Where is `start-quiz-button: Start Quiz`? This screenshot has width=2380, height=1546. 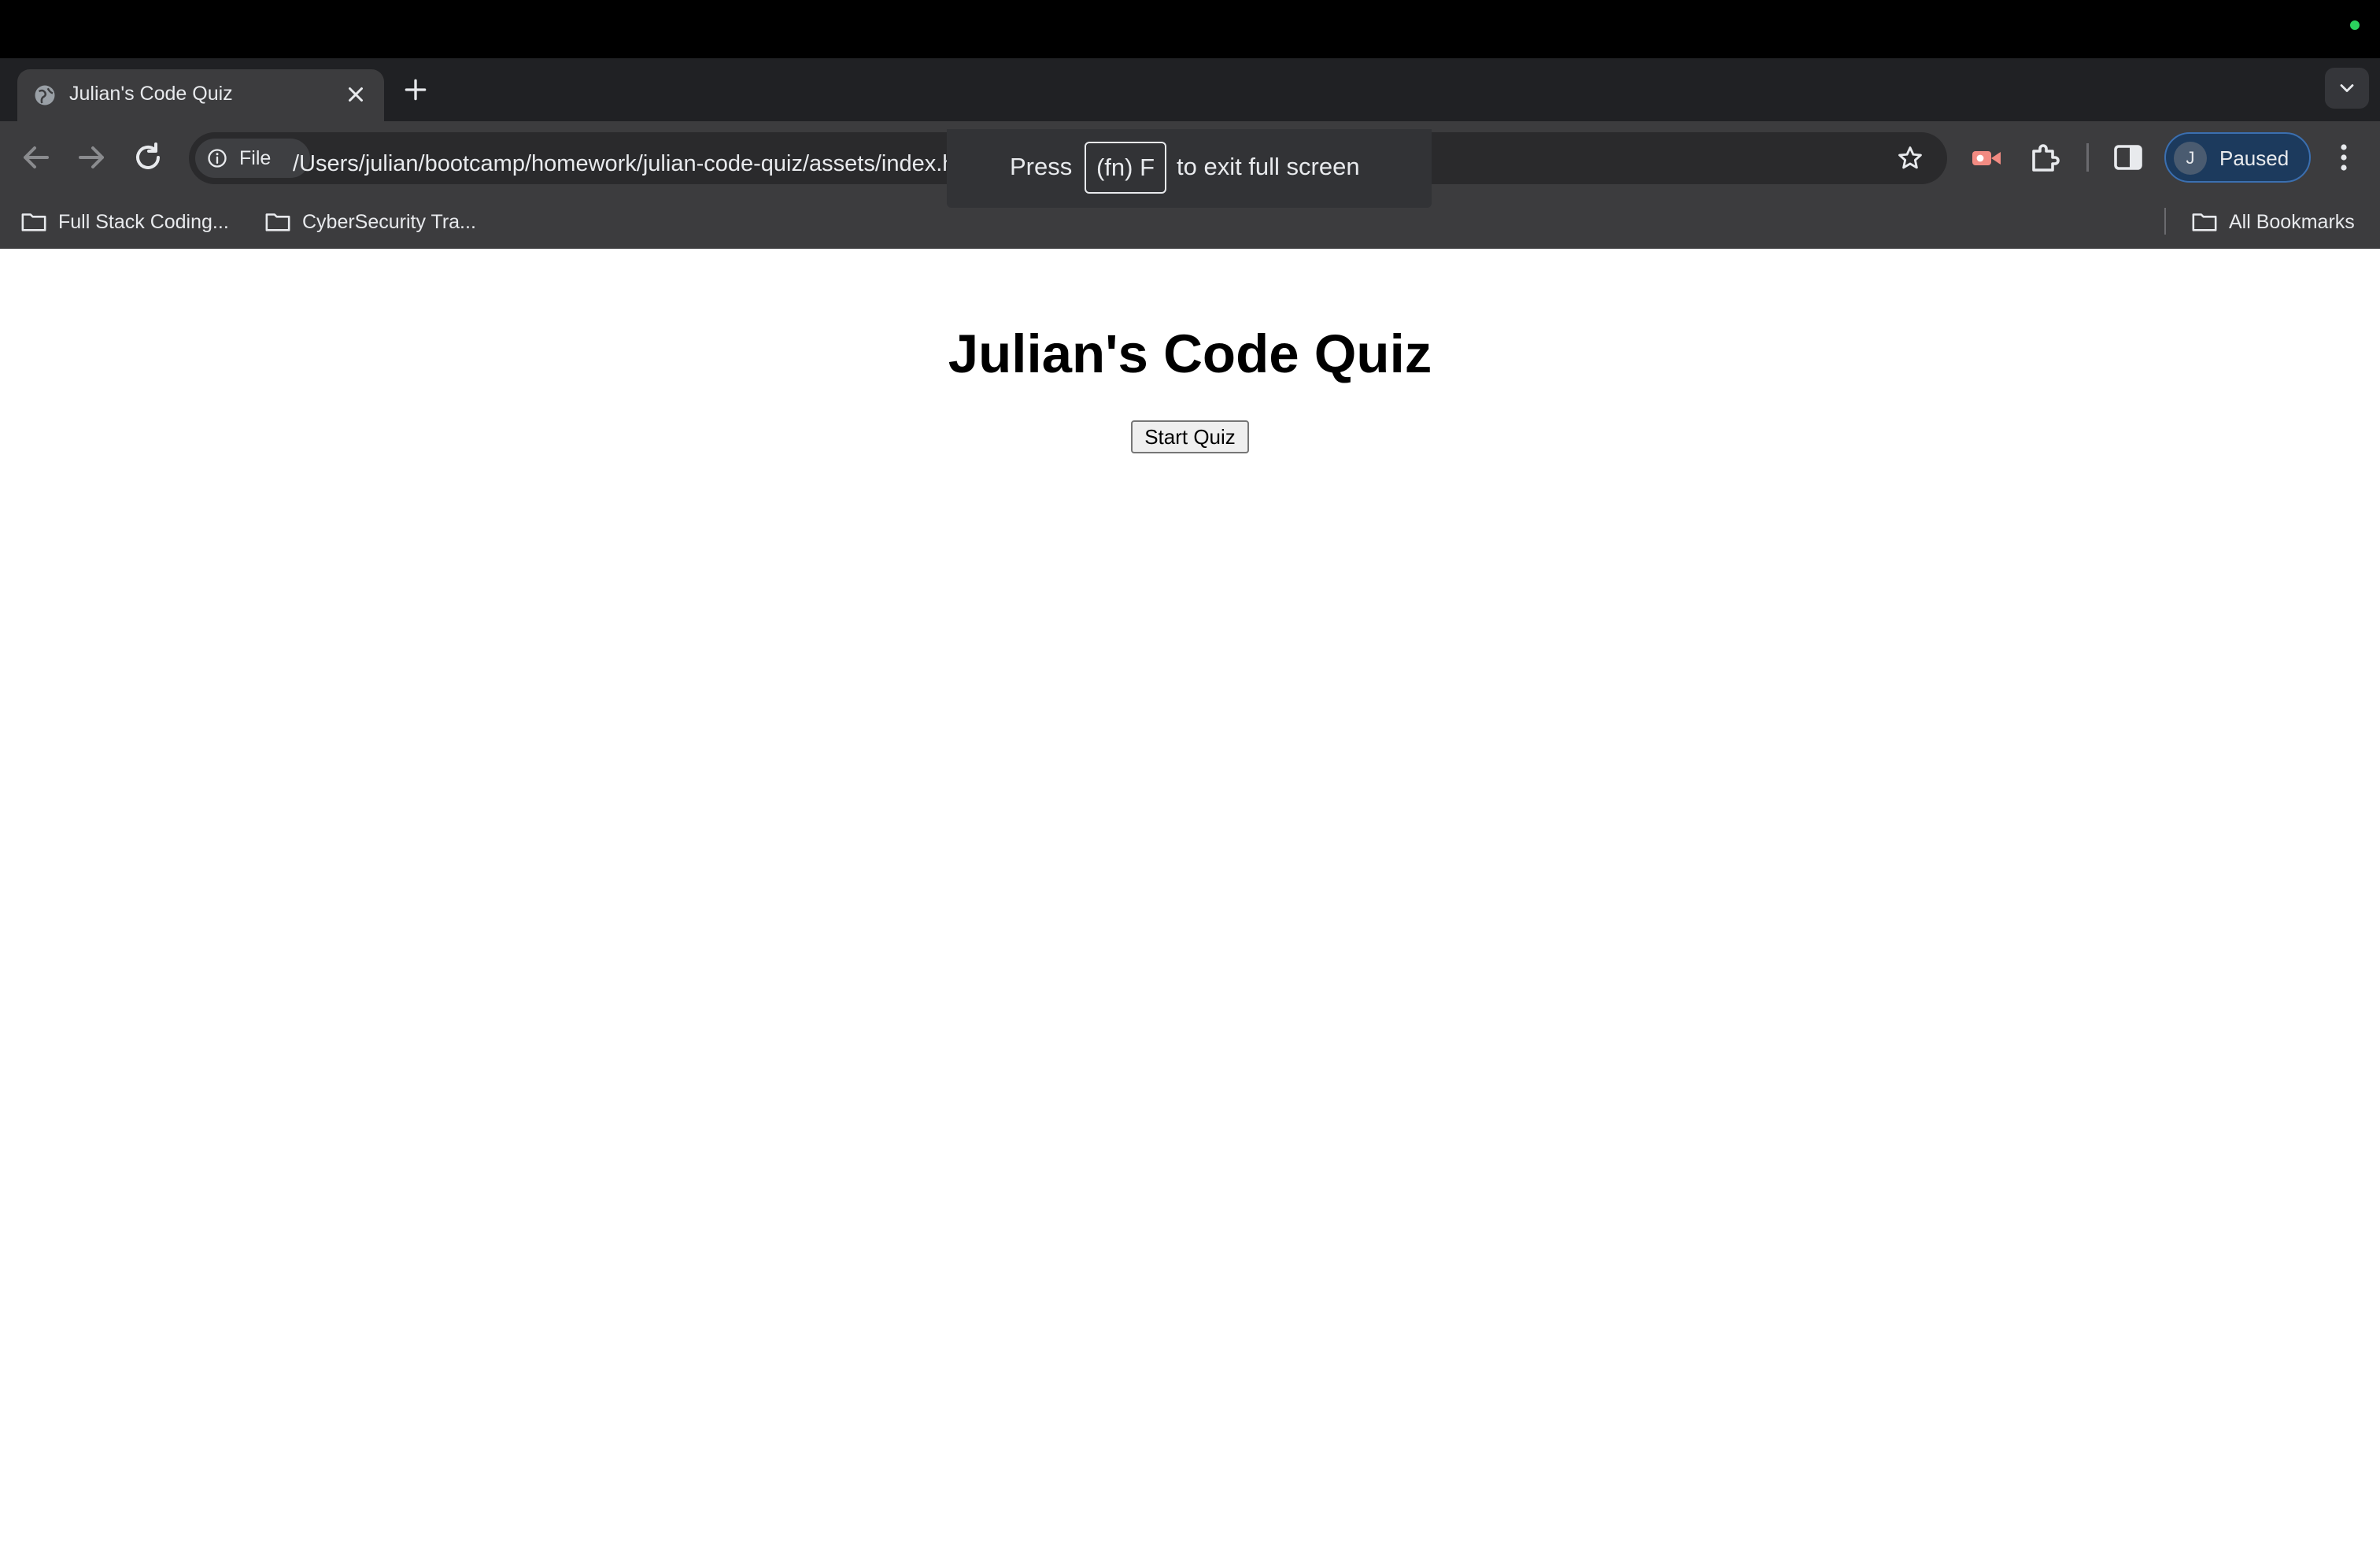 start-quiz-button: Start Quiz is located at coordinates (1190, 437).